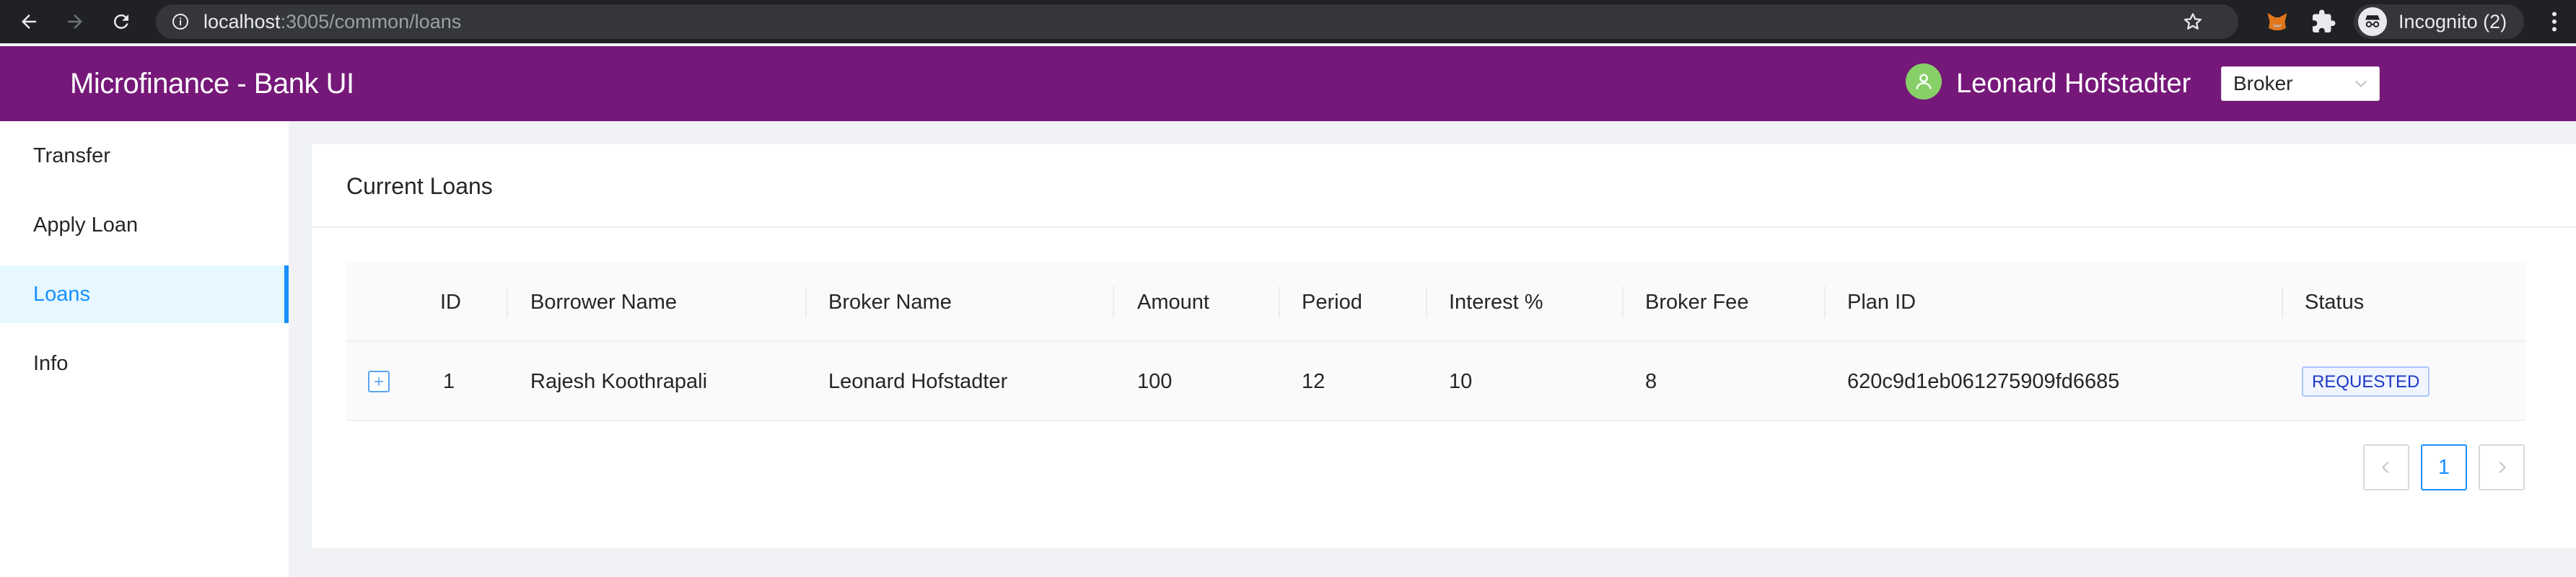 This screenshot has width=2576, height=577. Describe the element at coordinates (2452, 21) in the screenshot. I see `incognito-label: Incognito (2)` at that location.